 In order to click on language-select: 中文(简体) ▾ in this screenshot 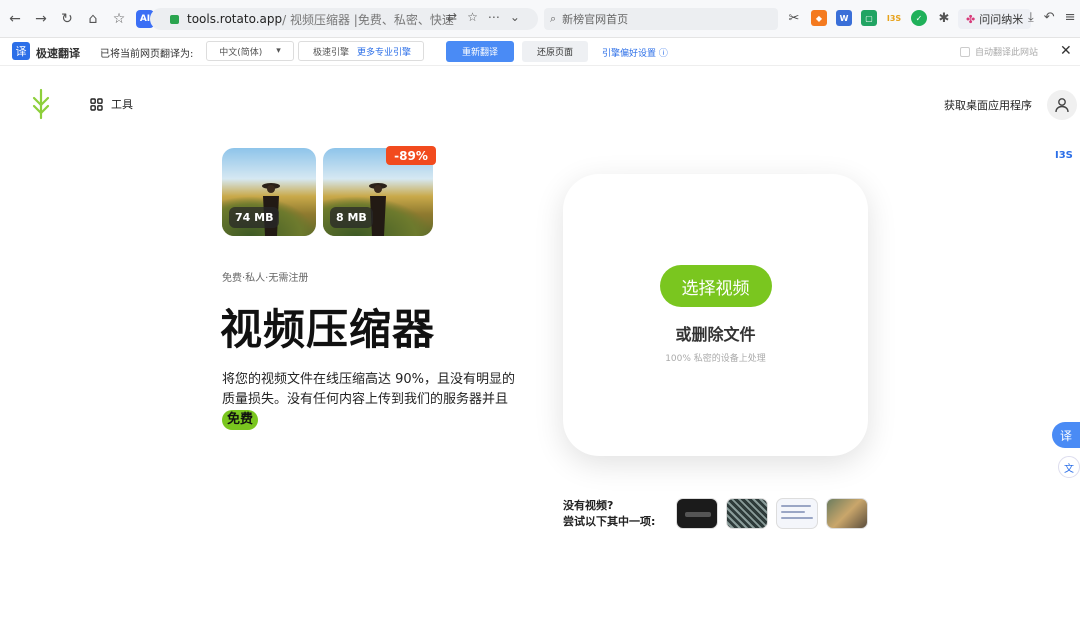, I will do `click(250, 51)`.